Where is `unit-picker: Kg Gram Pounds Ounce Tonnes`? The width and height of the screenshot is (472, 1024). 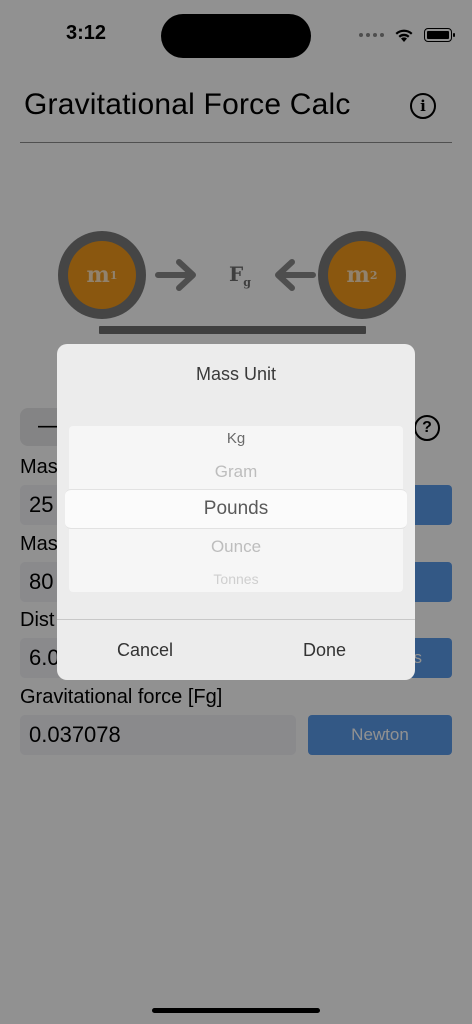
unit-picker: Kg Gram Pounds Ounce Tonnes is located at coordinates (236, 509).